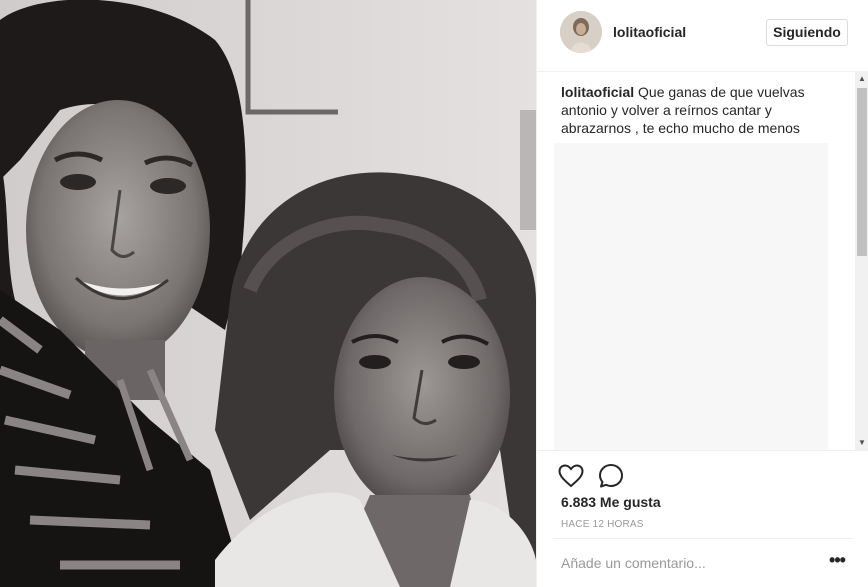 The height and width of the screenshot is (587, 868). I want to click on likes-count: 6.883 Me gusta, so click(611, 502).